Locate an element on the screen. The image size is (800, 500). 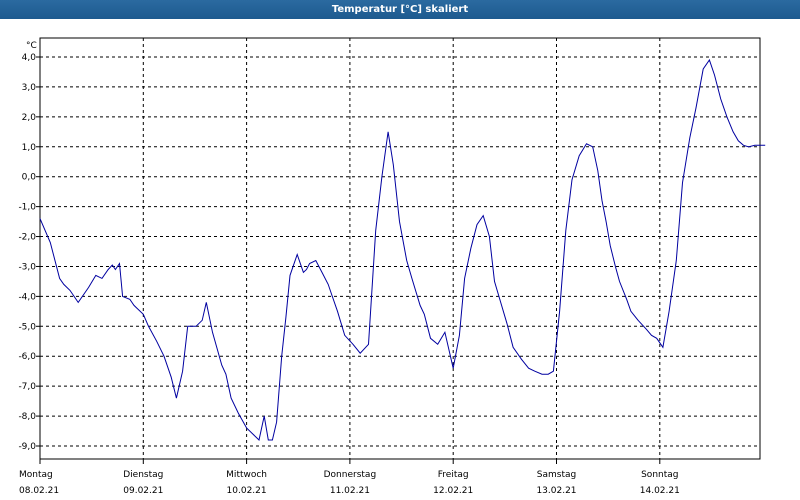
x-tick-date-label: 14.02.21 is located at coordinates (660, 491).